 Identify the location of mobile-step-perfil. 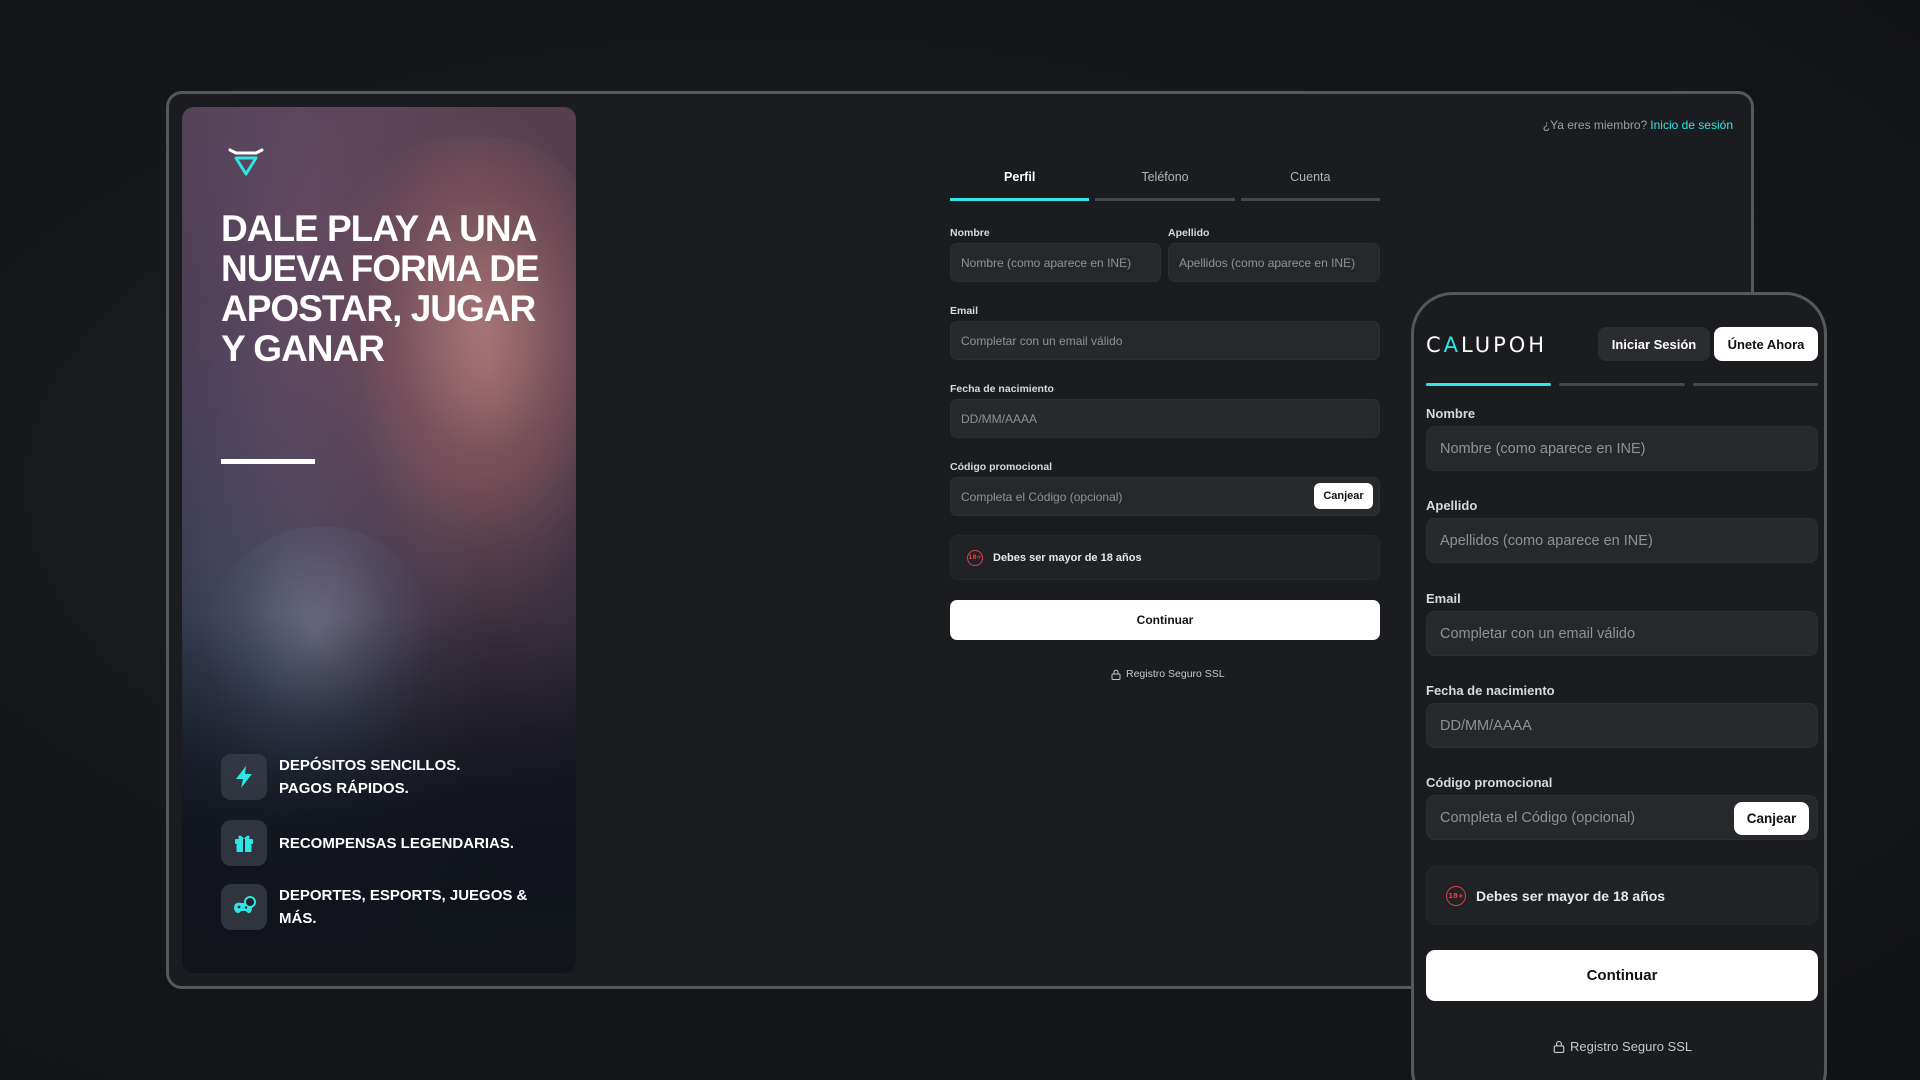
(1489, 384).